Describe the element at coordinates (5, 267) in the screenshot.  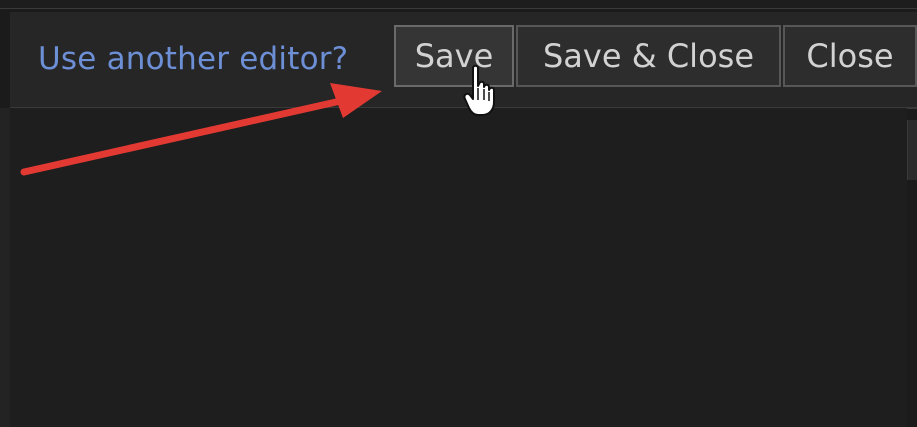
I see `left-border` at that location.